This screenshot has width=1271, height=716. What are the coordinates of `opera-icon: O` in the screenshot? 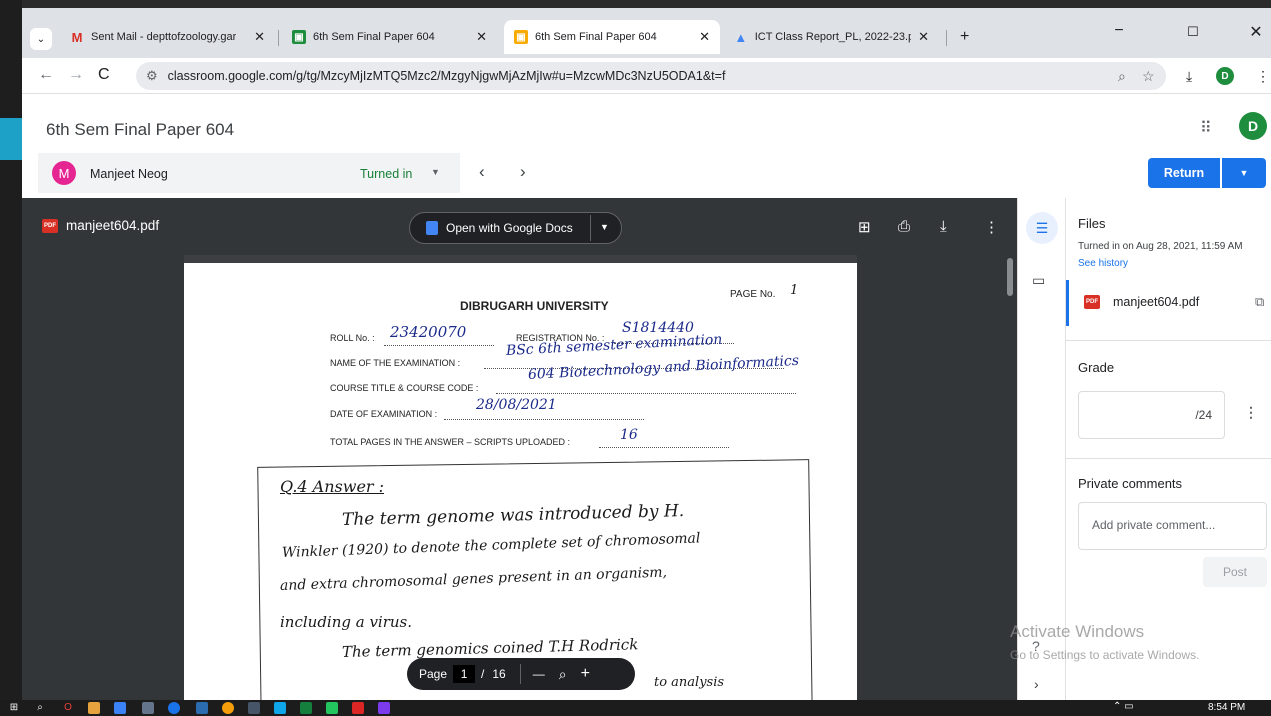 It's located at (68, 708).